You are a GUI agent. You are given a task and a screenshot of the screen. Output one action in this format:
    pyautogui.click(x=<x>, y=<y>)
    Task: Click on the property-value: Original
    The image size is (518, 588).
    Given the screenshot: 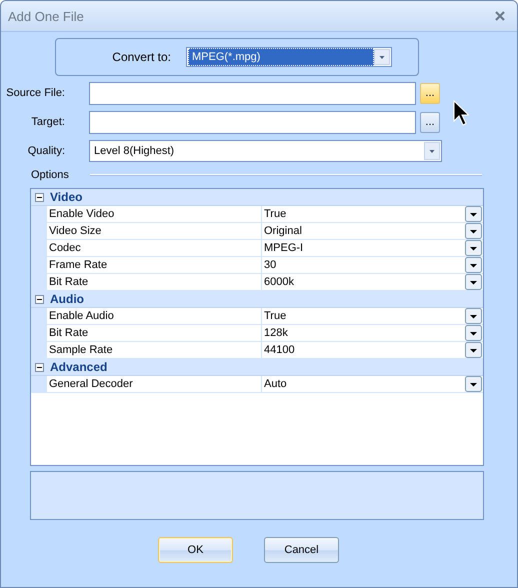 What is the action you would take?
    pyautogui.click(x=363, y=231)
    